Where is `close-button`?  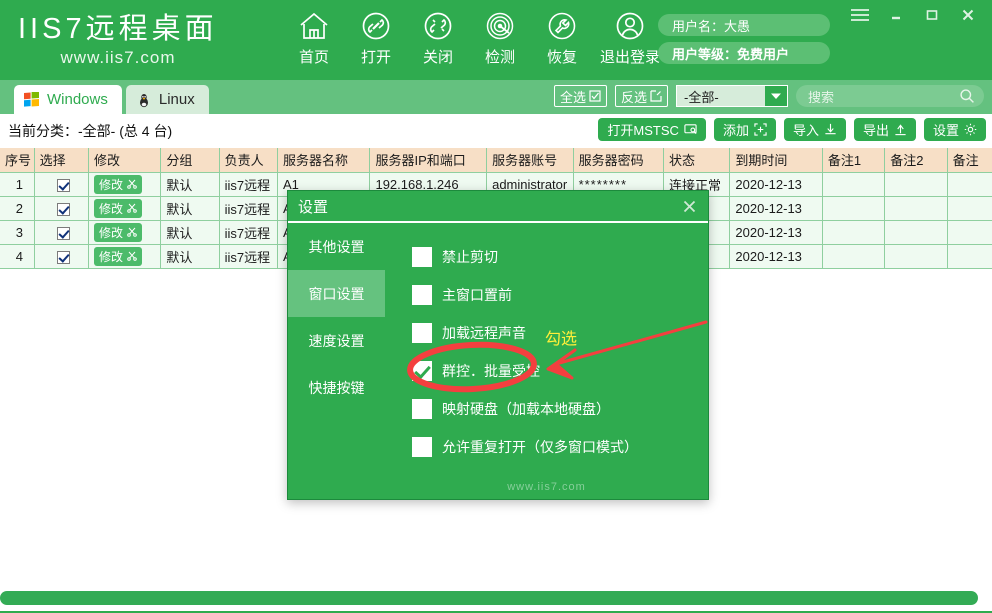 close-button is located at coordinates (968, 15).